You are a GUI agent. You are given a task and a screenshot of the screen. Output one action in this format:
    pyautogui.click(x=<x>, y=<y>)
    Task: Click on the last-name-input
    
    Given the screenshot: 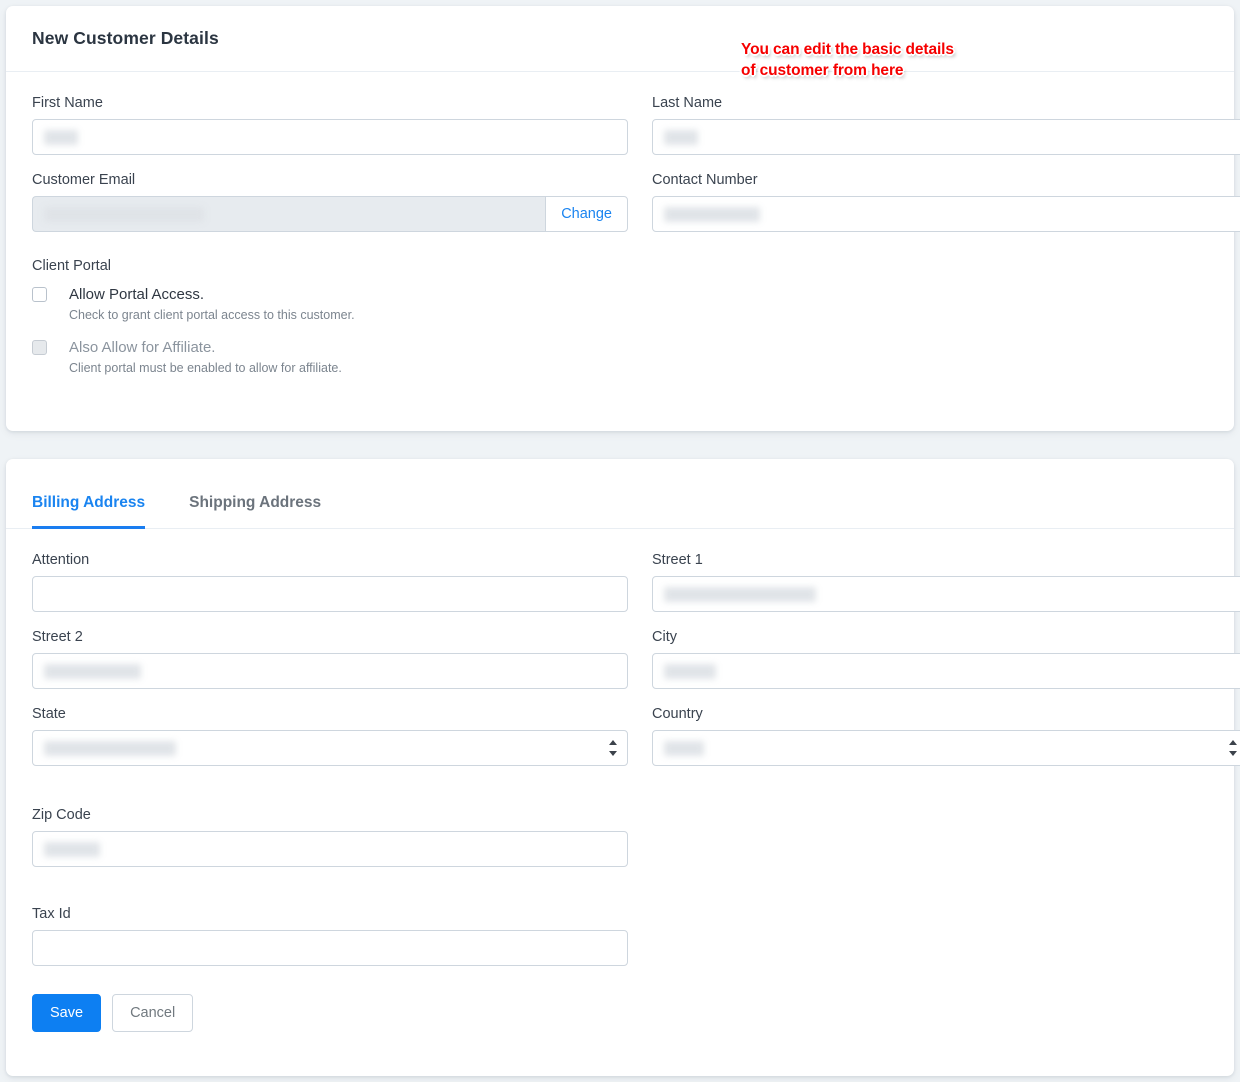 What is the action you would take?
    pyautogui.click(x=946, y=137)
    